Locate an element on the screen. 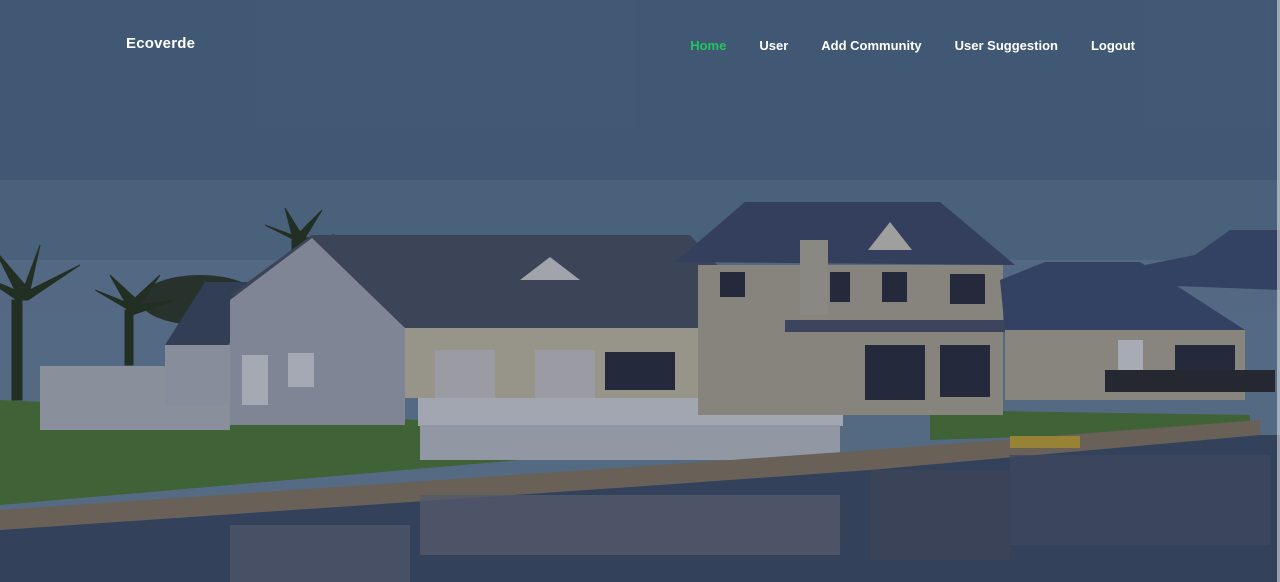 The image size is (1280, 582). nav-link-add-community: Add Community is located at coordinates (871, 45).